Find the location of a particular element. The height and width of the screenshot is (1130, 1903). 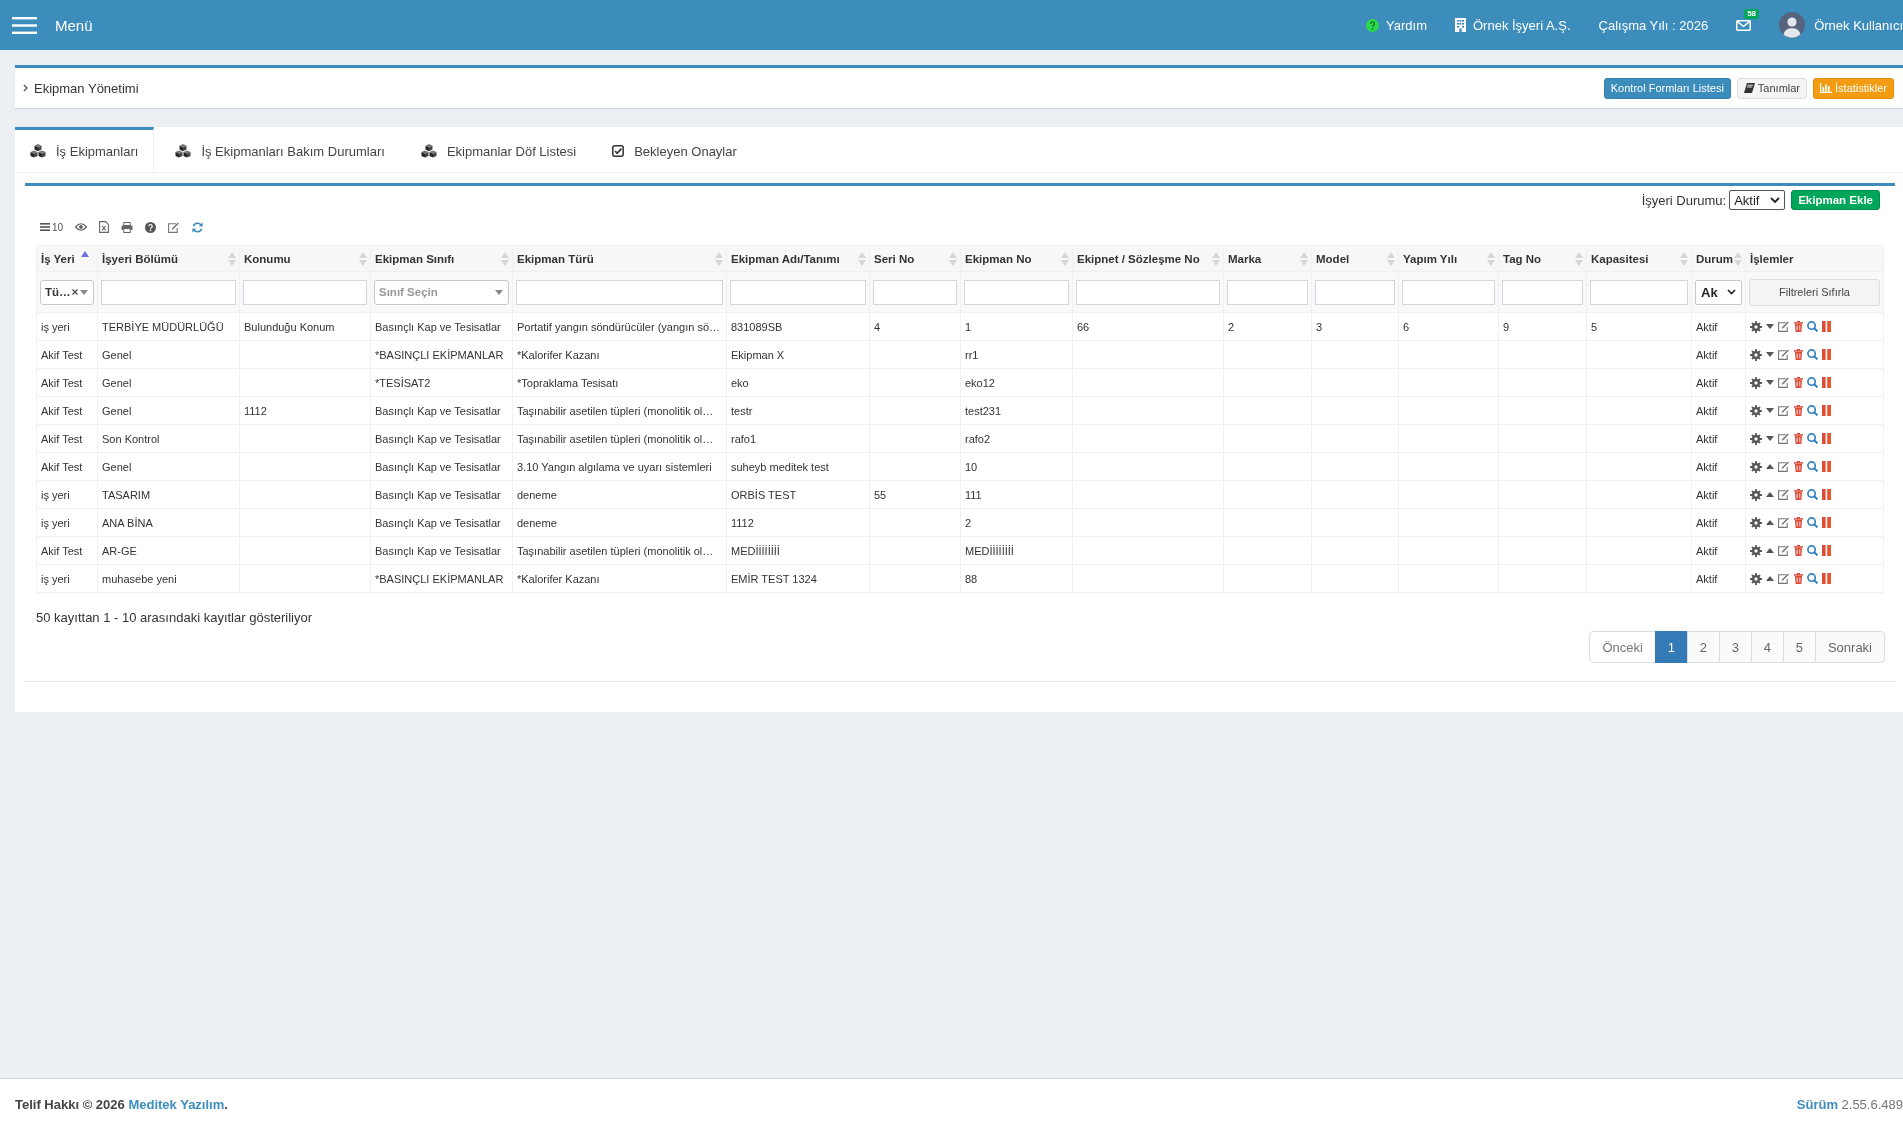

column-header: İşyeri Bölümü is located at coordinates (168, 258).